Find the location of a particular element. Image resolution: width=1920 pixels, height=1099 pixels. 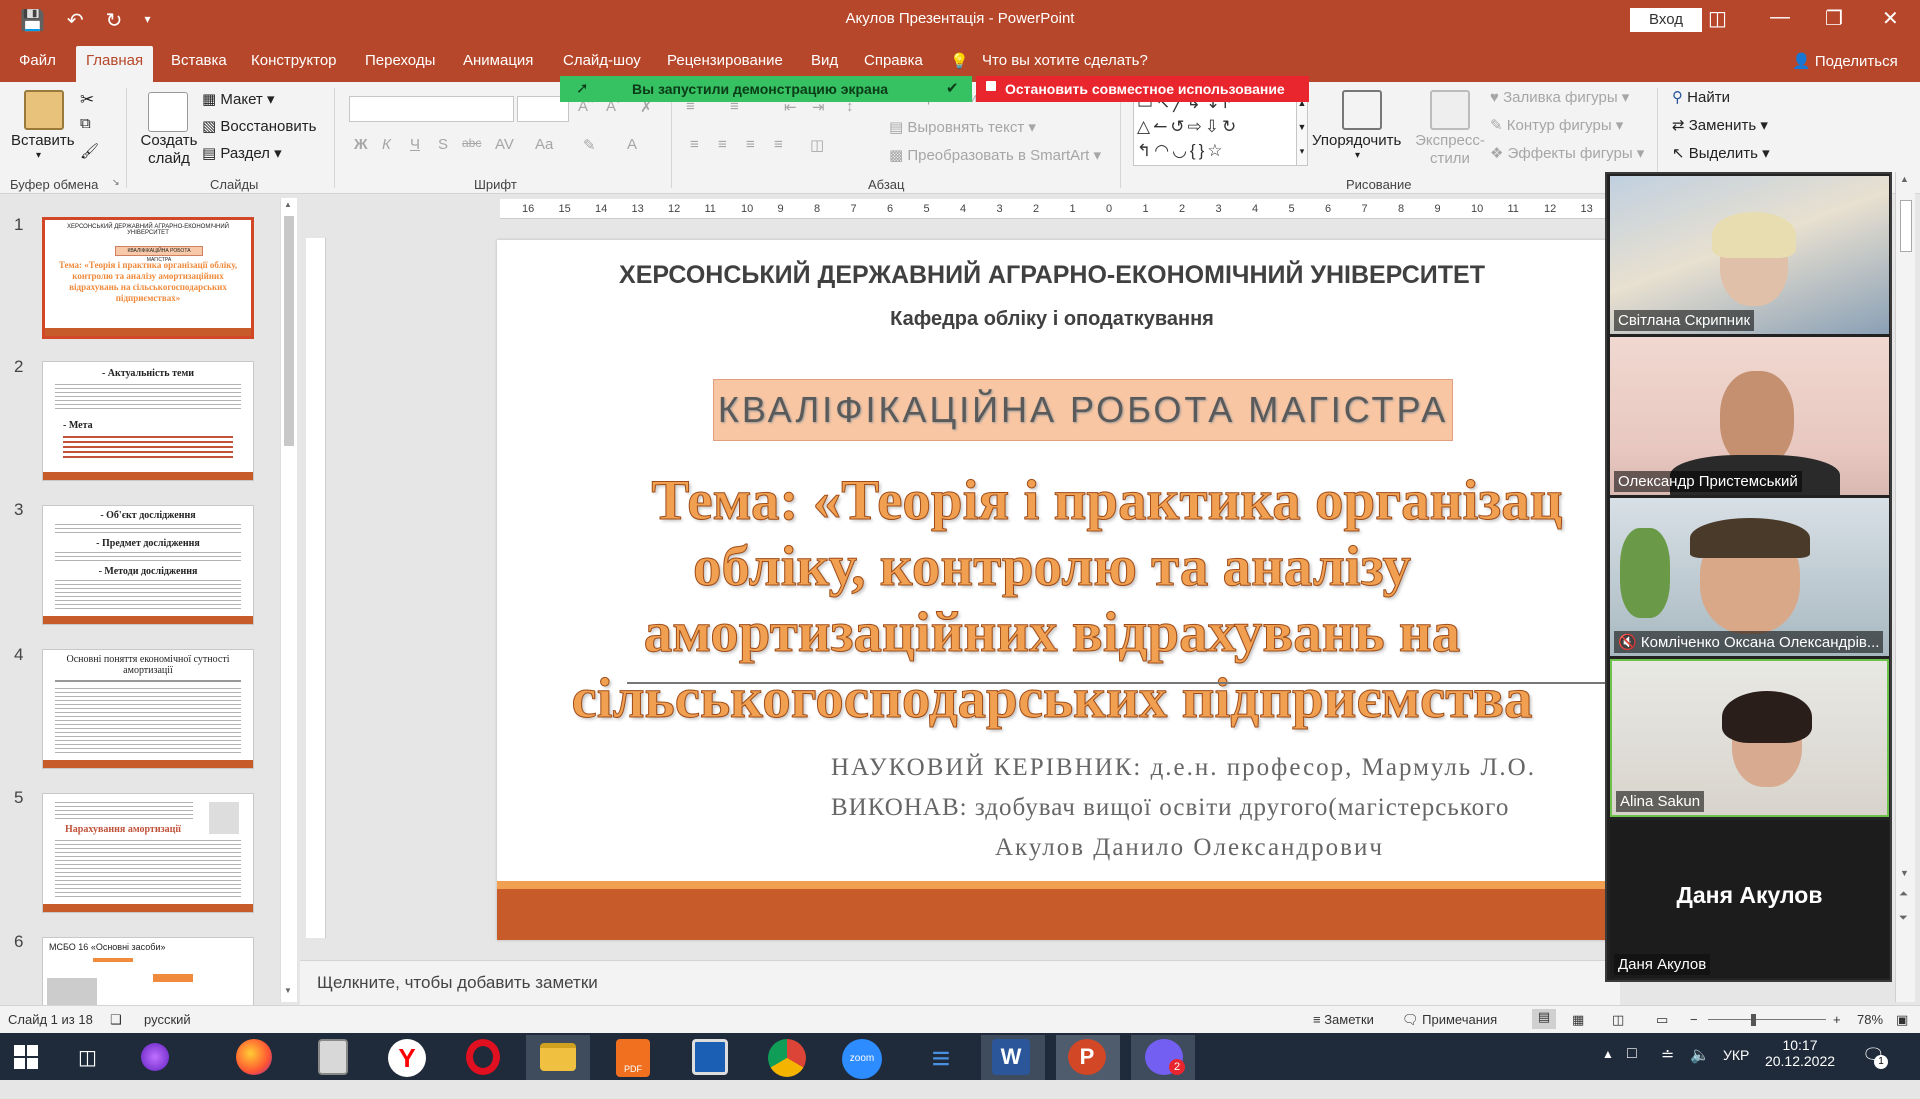

zoom-in-icon: + is located at coordinates (1837, 1019).